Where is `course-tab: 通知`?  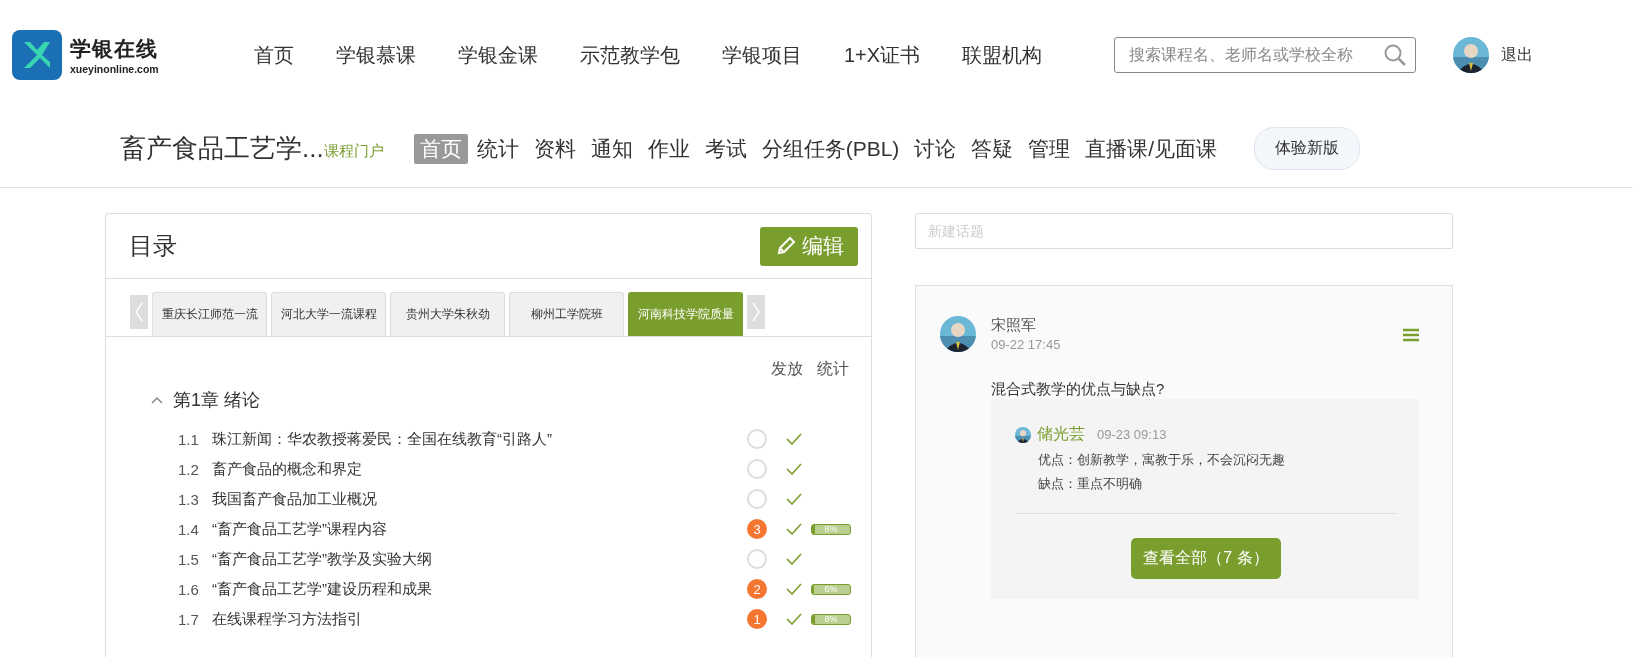 course-tab: 通知 is located at coordinates (611, 148).